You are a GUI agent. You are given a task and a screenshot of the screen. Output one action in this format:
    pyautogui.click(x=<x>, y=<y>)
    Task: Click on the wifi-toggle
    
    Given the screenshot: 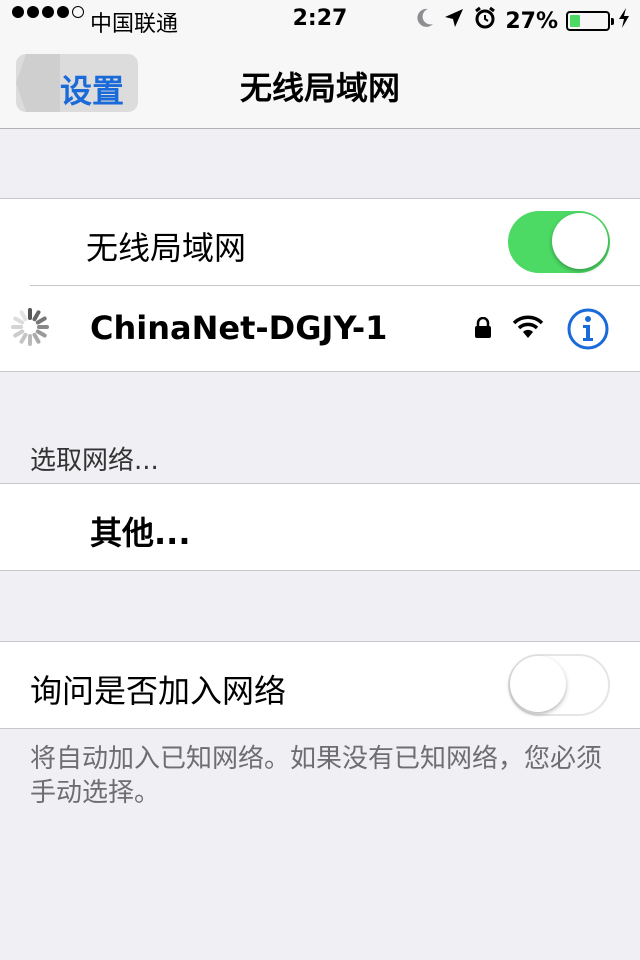 What is the action you would take?
    pyautogui.click(x=559, y=242)
    